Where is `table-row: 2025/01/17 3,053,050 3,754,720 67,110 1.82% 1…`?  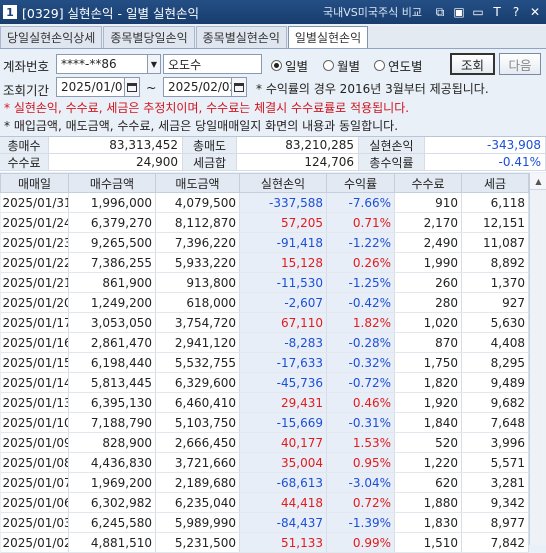 table-row: 2025/01/17 3,053,050 3,754,720 67,110 1.82% 1… is located at coordinates (264, 322).